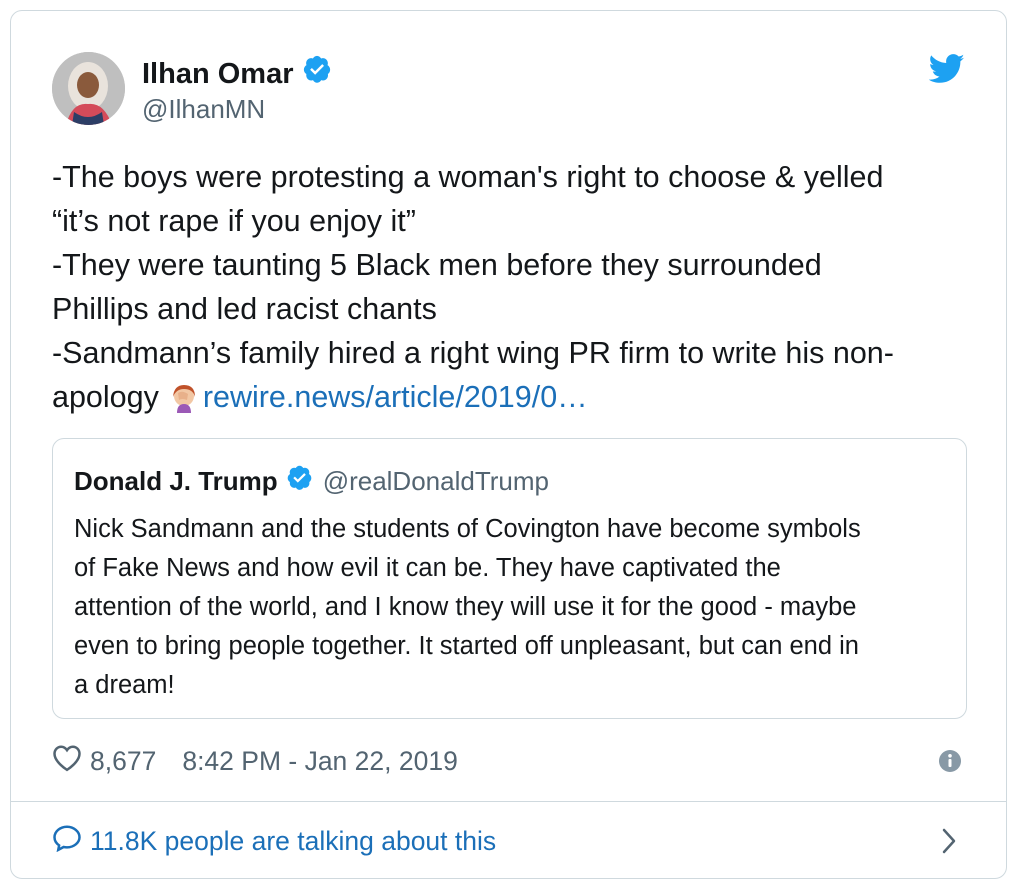 The image size is (1021, 891). I want to click on avatar, so click(88, 88).